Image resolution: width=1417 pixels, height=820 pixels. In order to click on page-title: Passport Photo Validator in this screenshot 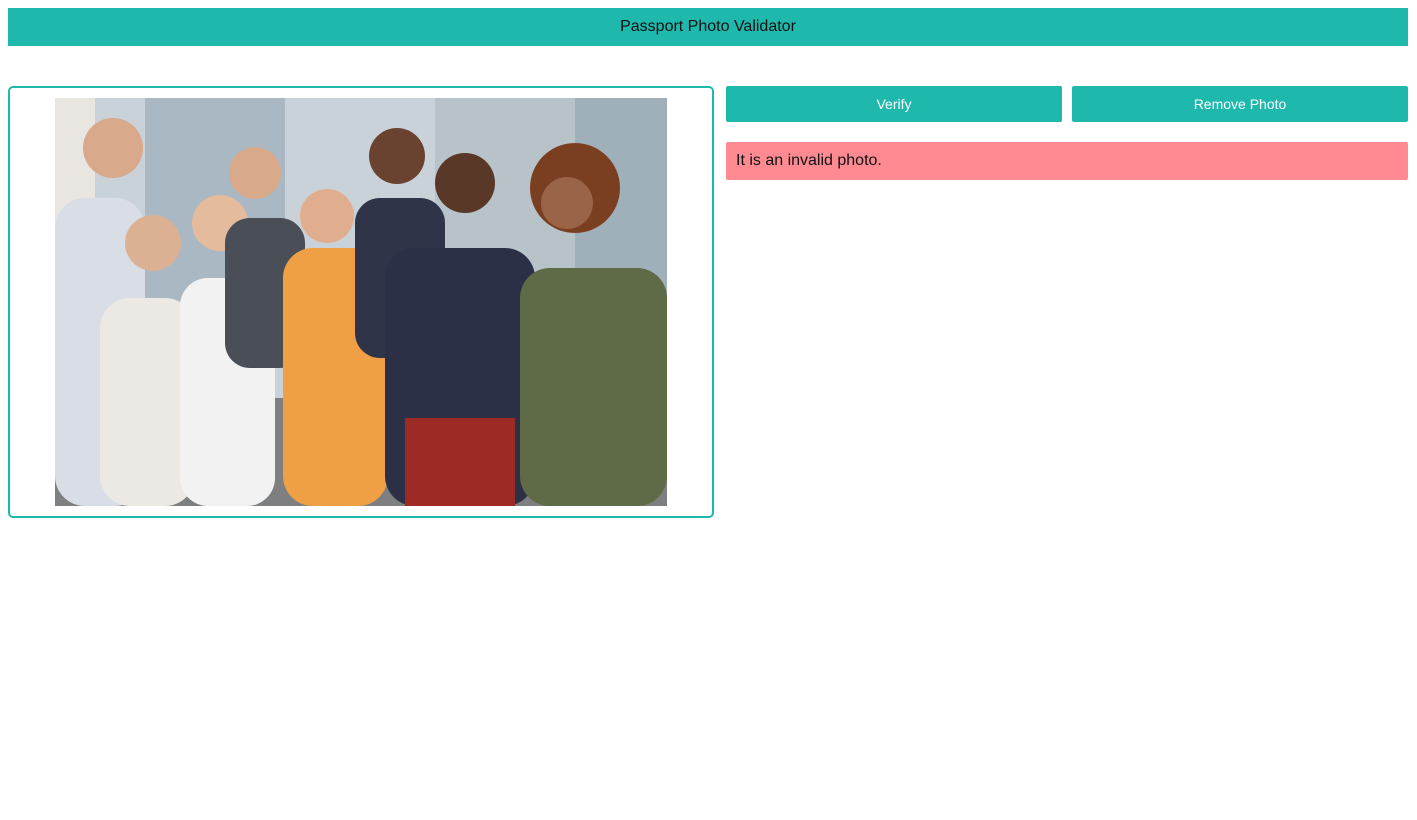, I will do `click(708, 26)`.